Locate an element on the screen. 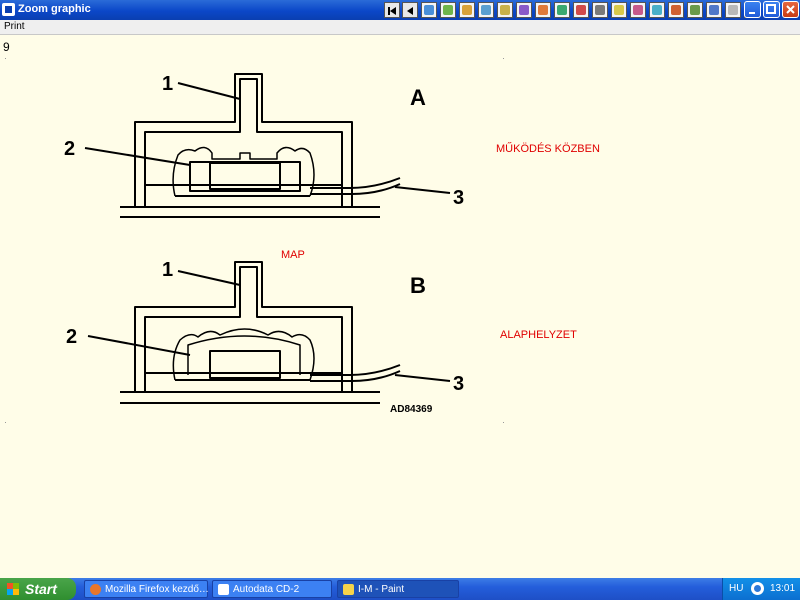 The height and width of the screenshot is (600, 800). start-button: Start is located at coordinates (38, 589).